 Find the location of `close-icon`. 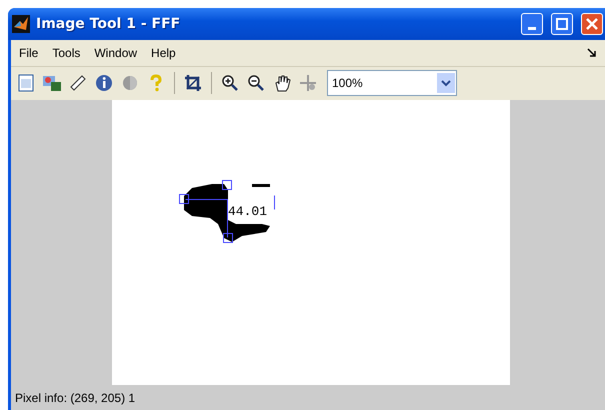

close-icon is located at coordinates (592, 24).